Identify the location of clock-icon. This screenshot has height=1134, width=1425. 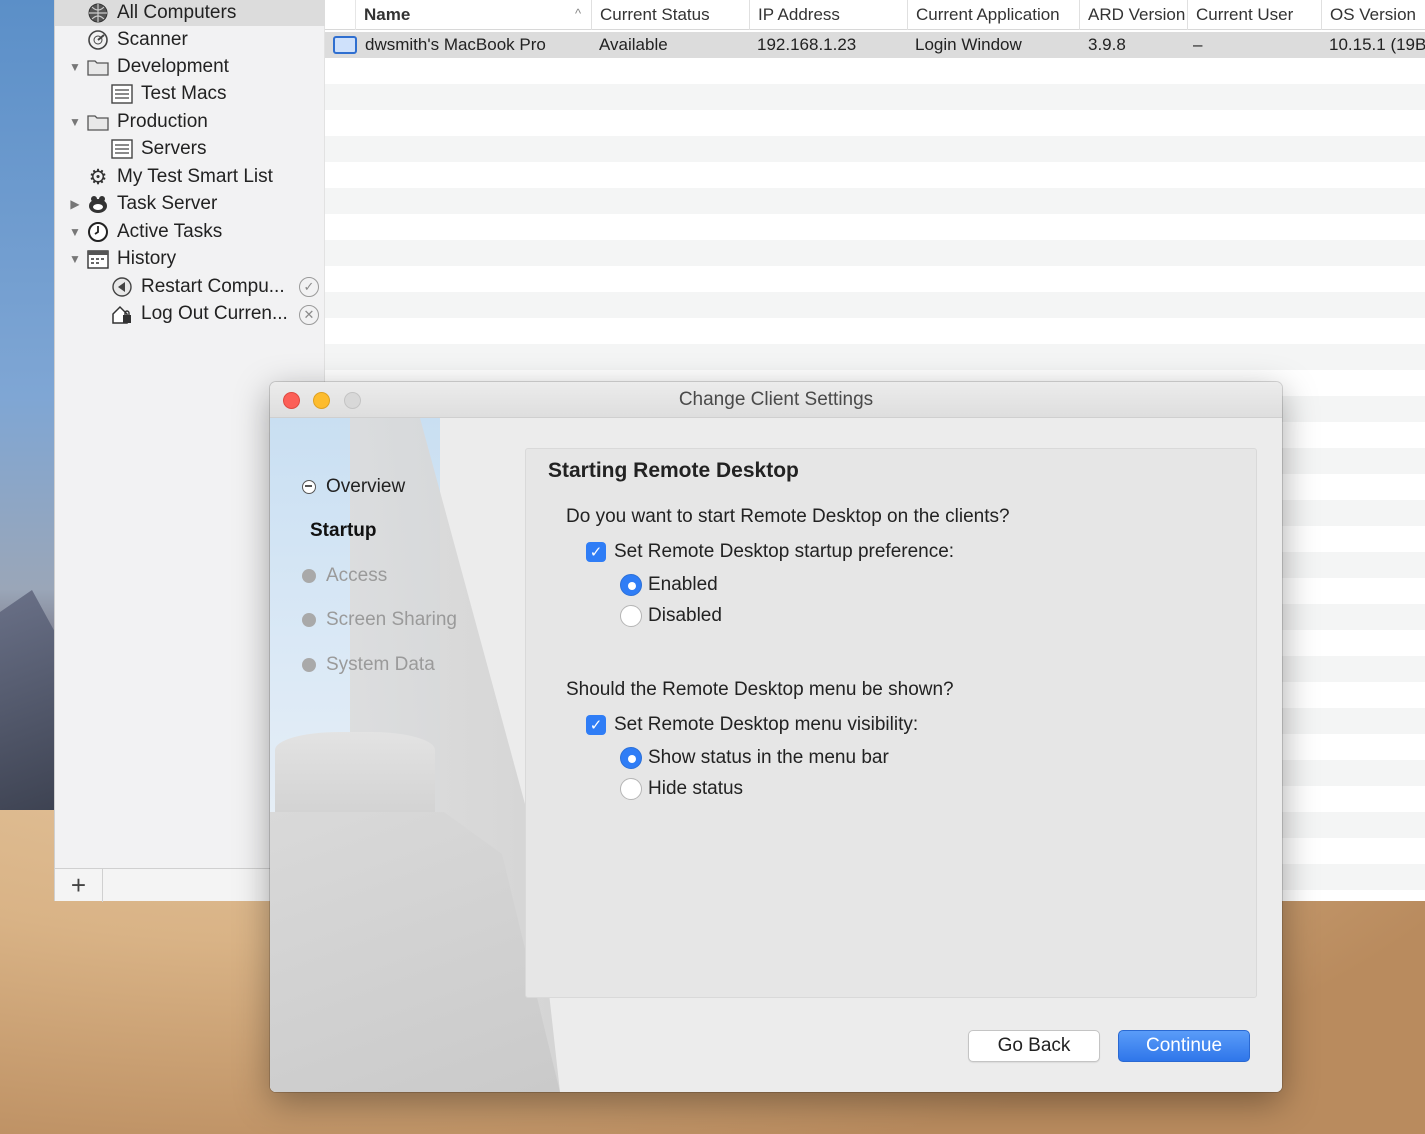
(98, 232).